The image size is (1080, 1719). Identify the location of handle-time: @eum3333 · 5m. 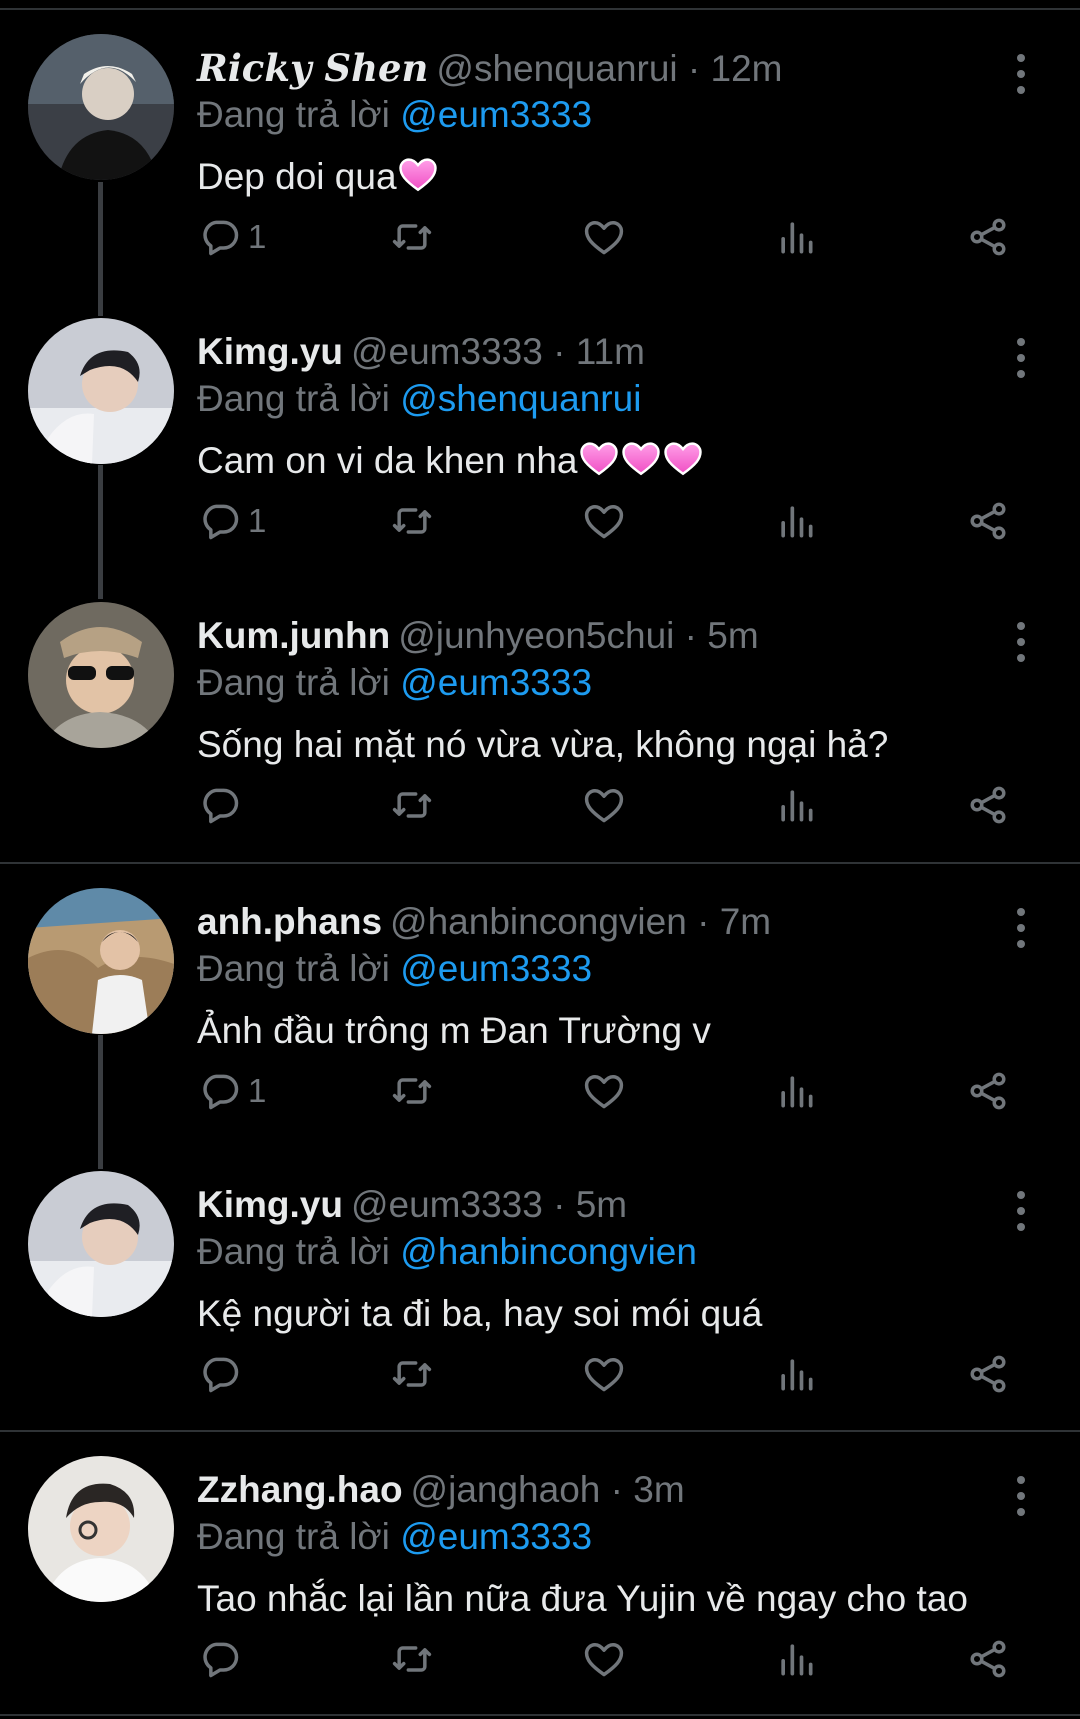
(489, 1204).